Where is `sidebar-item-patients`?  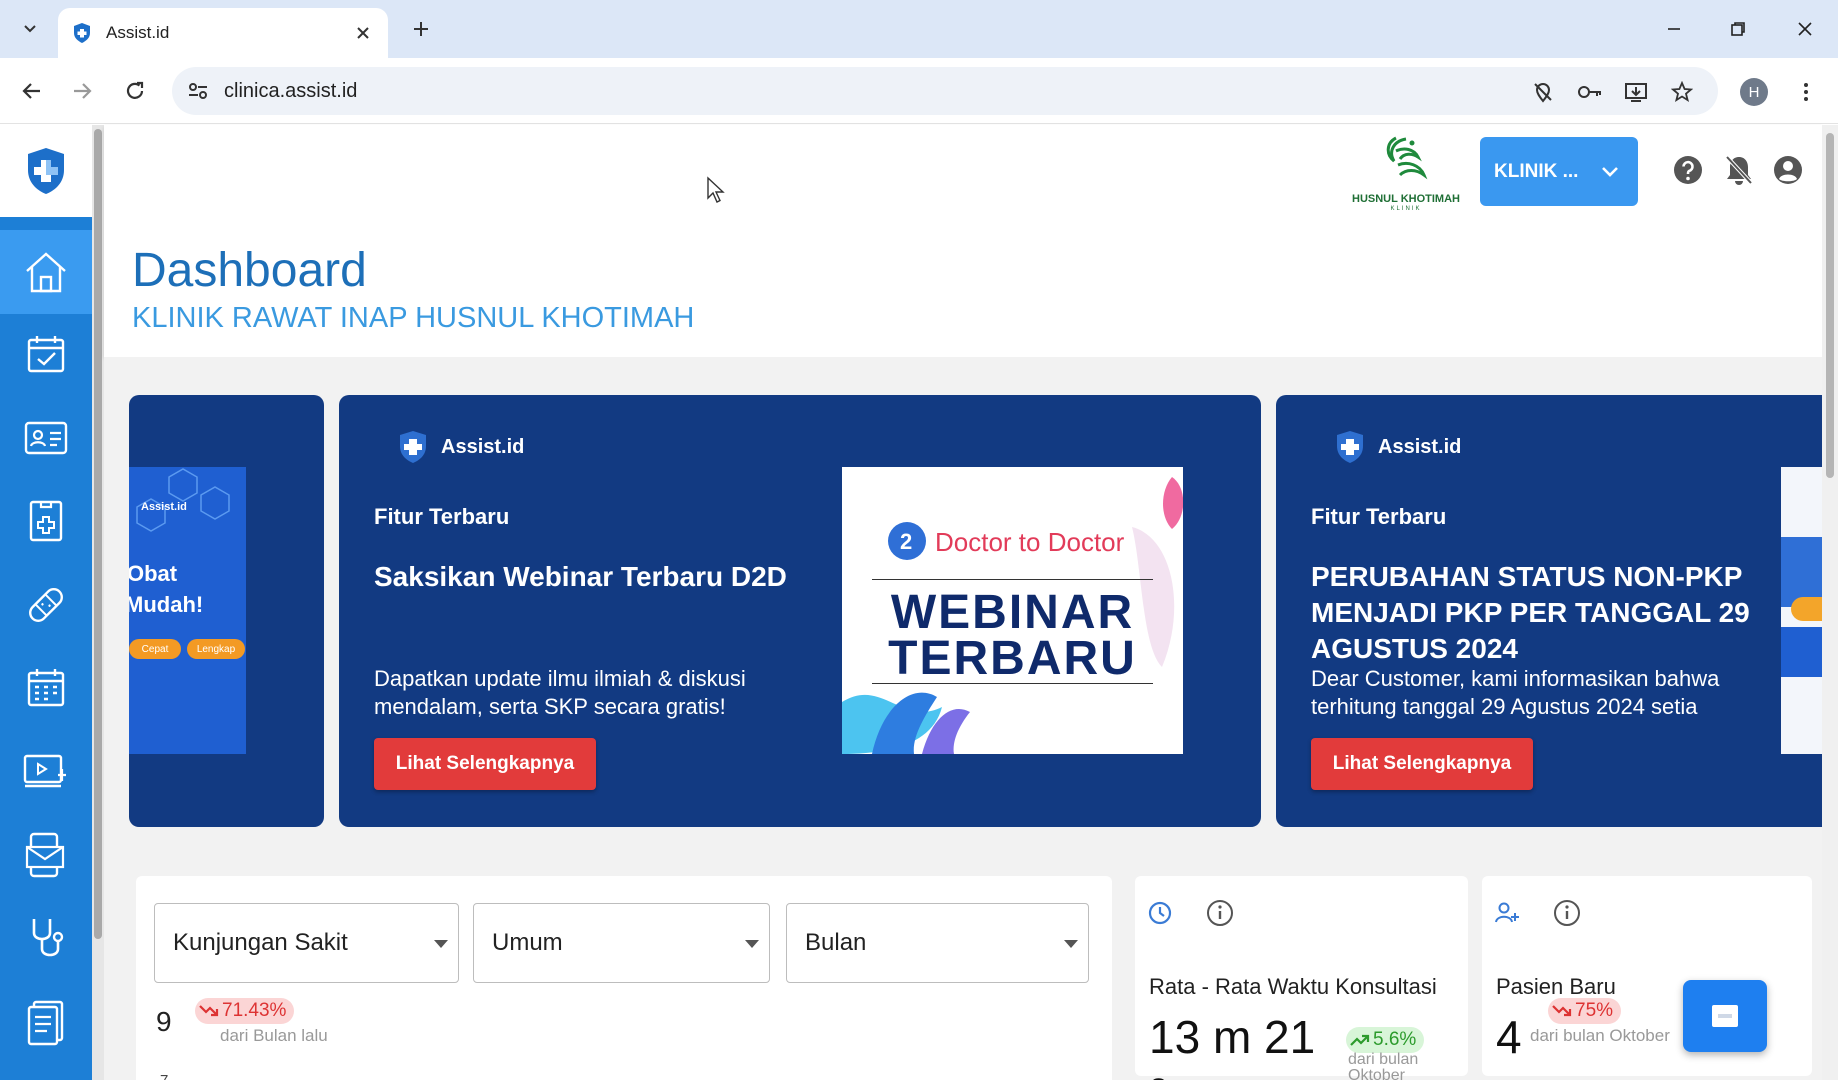 sidebar-item-patients is located at coordinates (46, 438).